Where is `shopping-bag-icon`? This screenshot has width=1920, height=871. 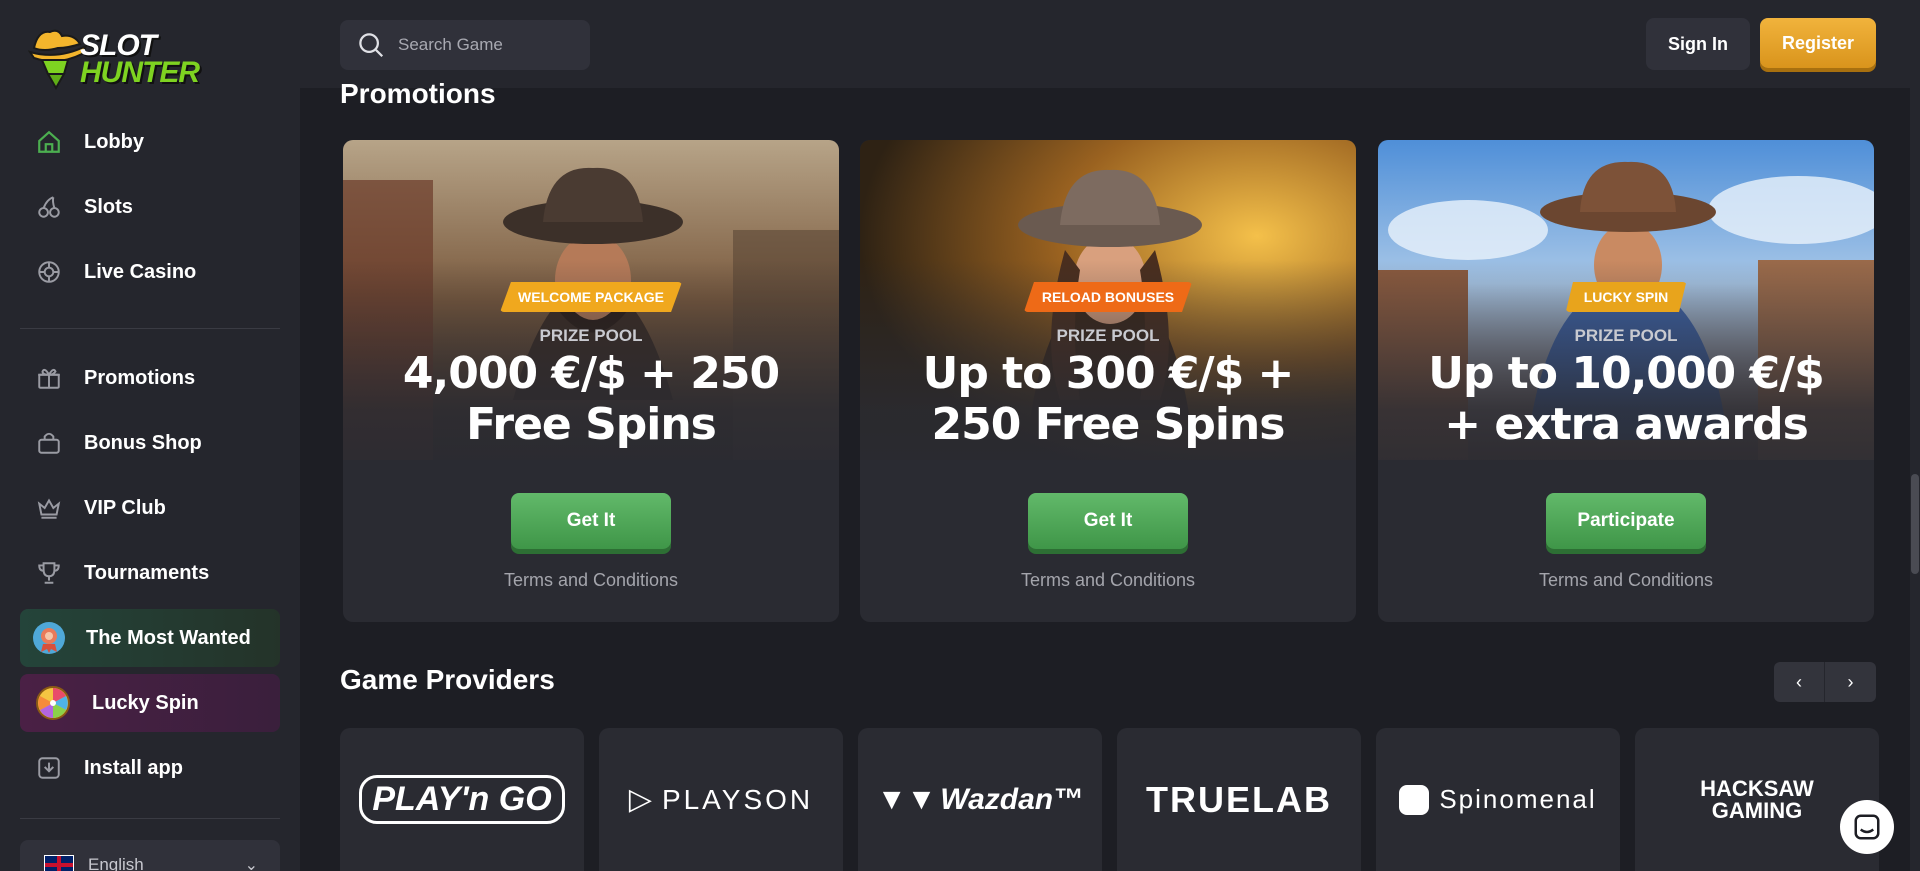 shopping-bag-icon is located at coordinates (49, 443).